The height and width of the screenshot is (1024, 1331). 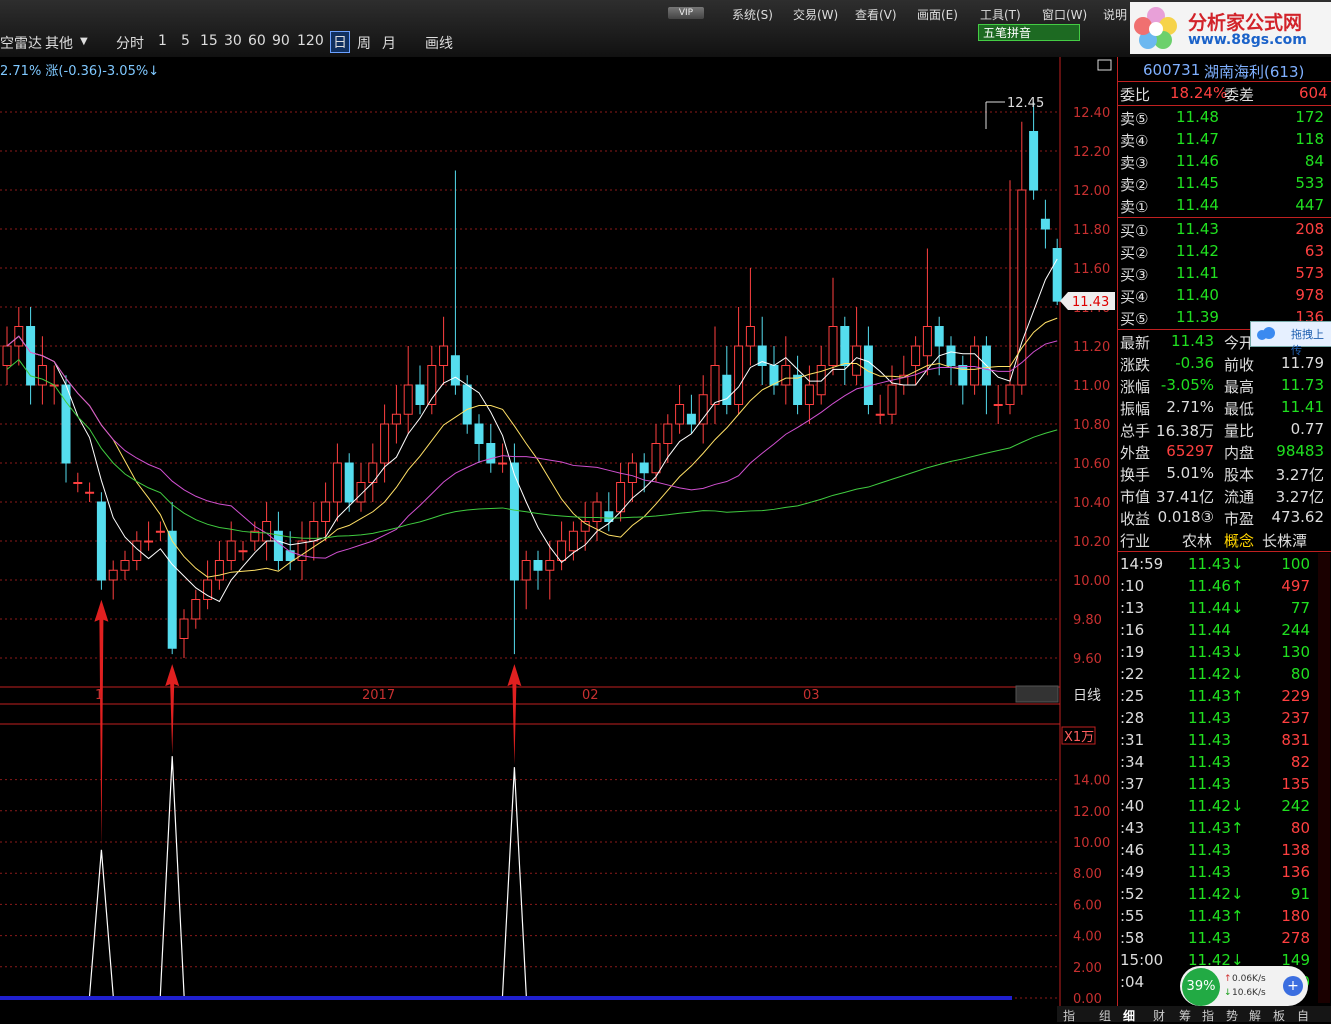 I want to click on sell-level: 卖⑤ 11.48 172, so click(x=1223, y=118).